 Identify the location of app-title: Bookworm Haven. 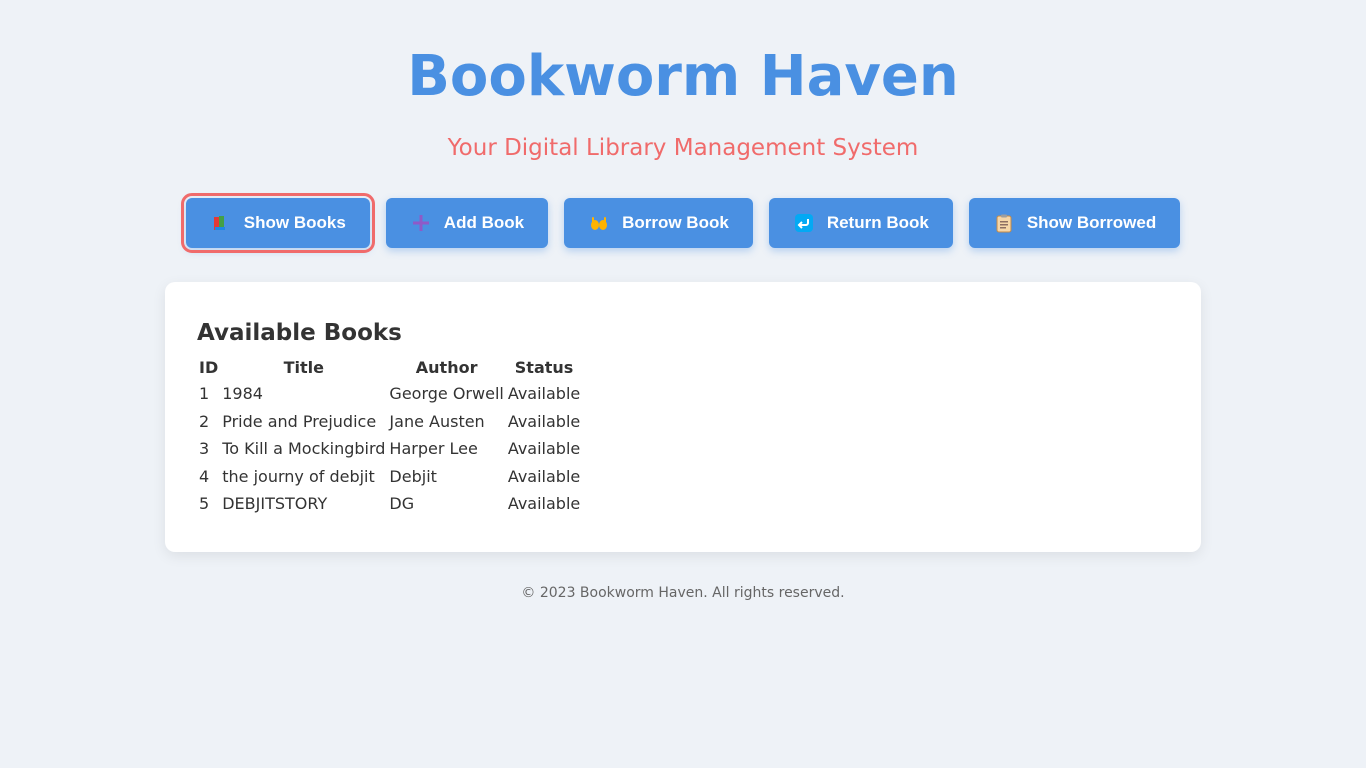
(683, 76).